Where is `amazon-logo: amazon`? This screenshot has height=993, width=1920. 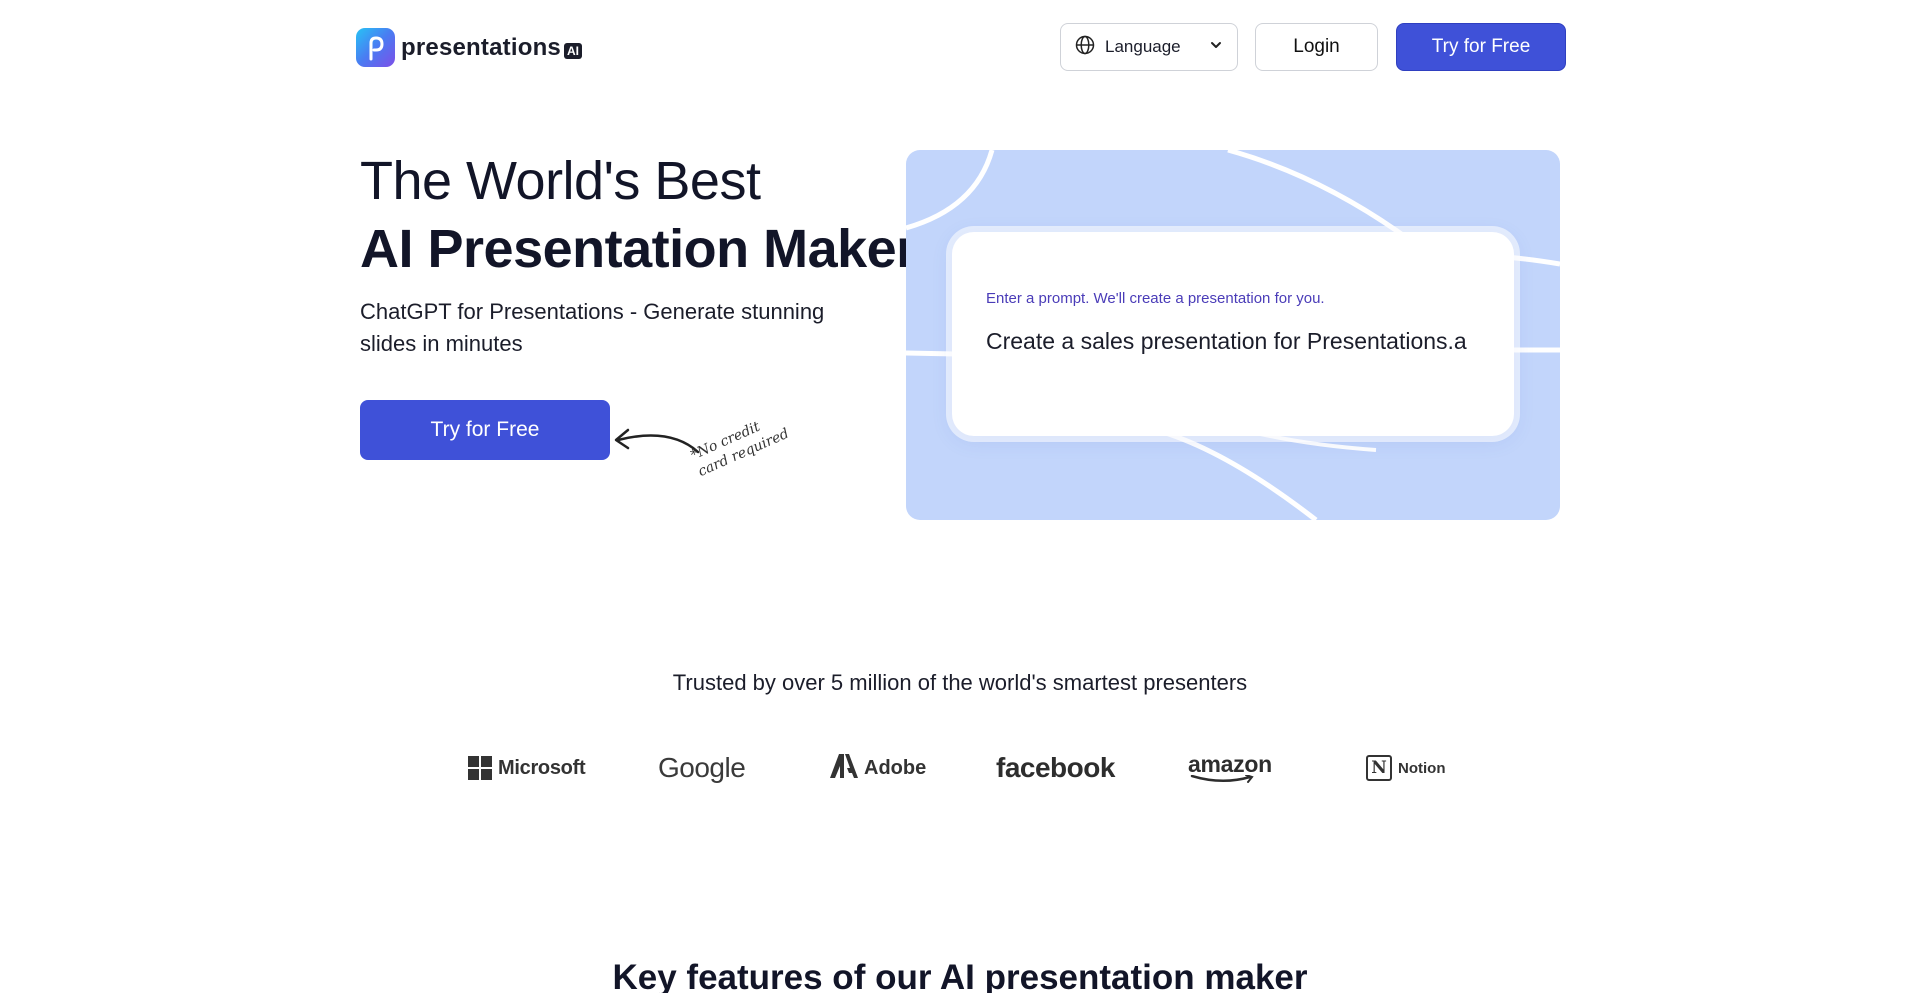
amazon-logo: amazon is located at coordinates (1230, 768).